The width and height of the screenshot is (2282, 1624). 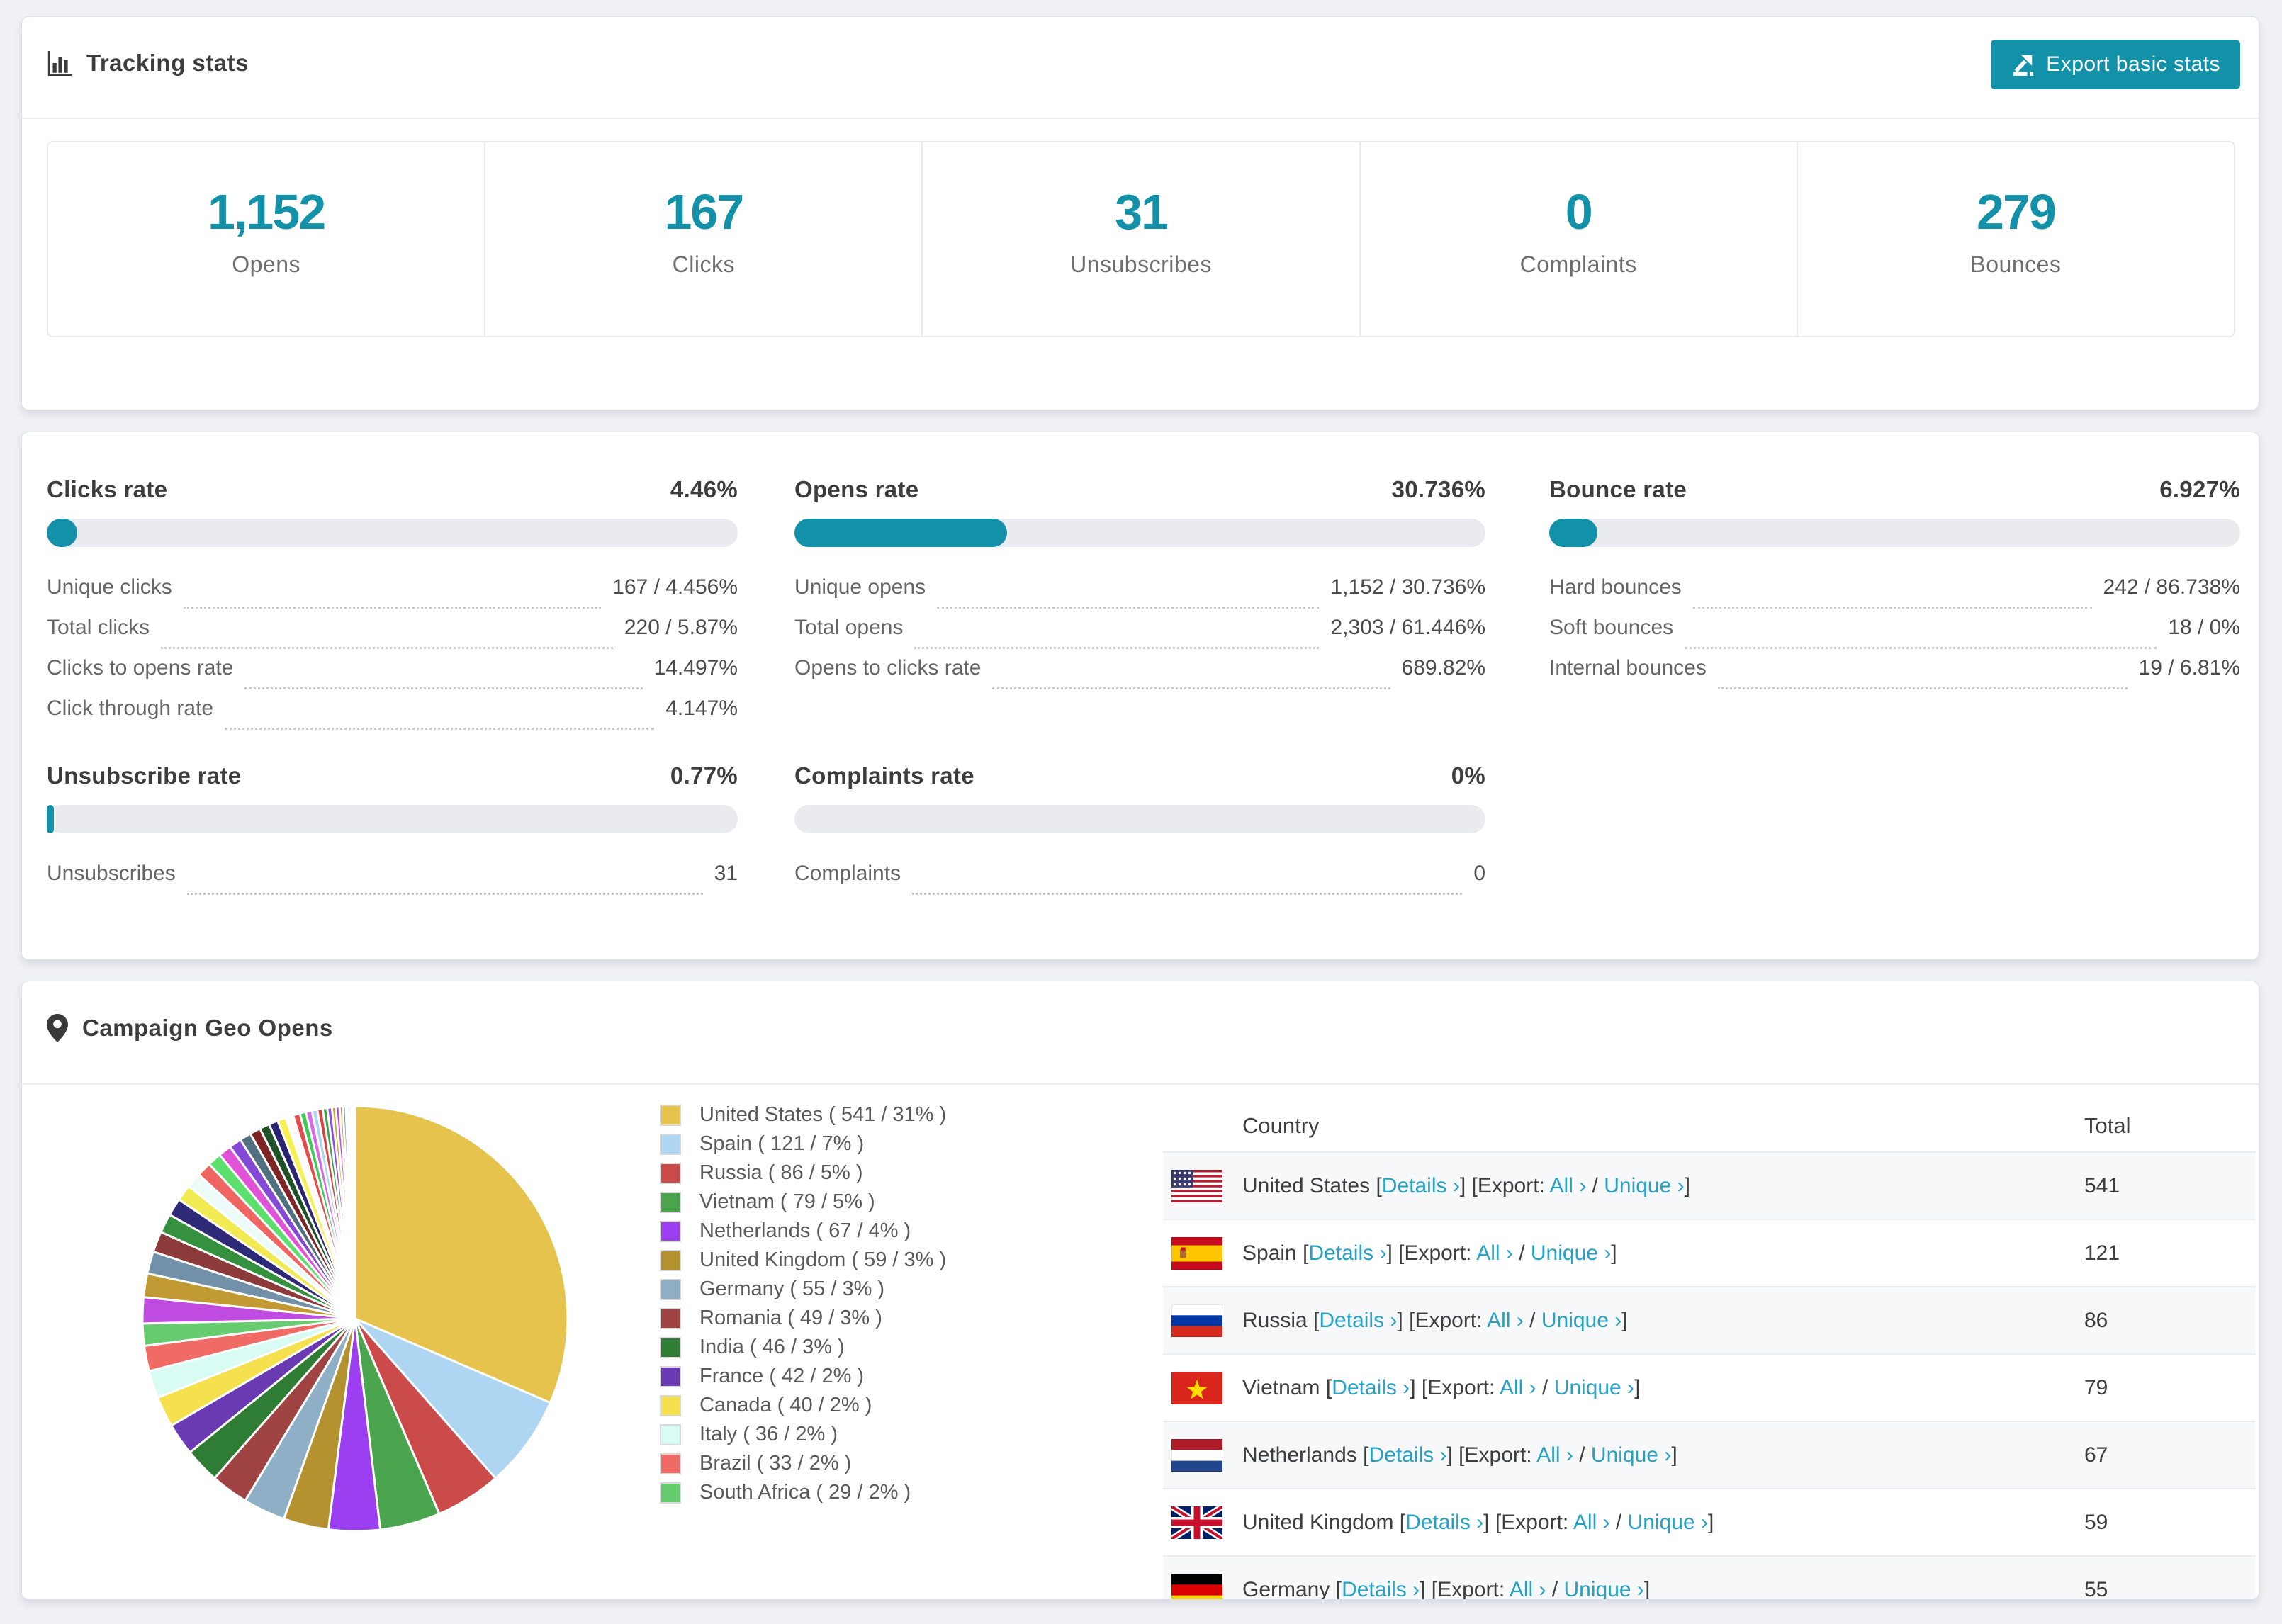 What do you see at coordinates (1618, 489) in the screenshot?
I see `rate-title: Bounce rate` at bounding box center [1618, 489].